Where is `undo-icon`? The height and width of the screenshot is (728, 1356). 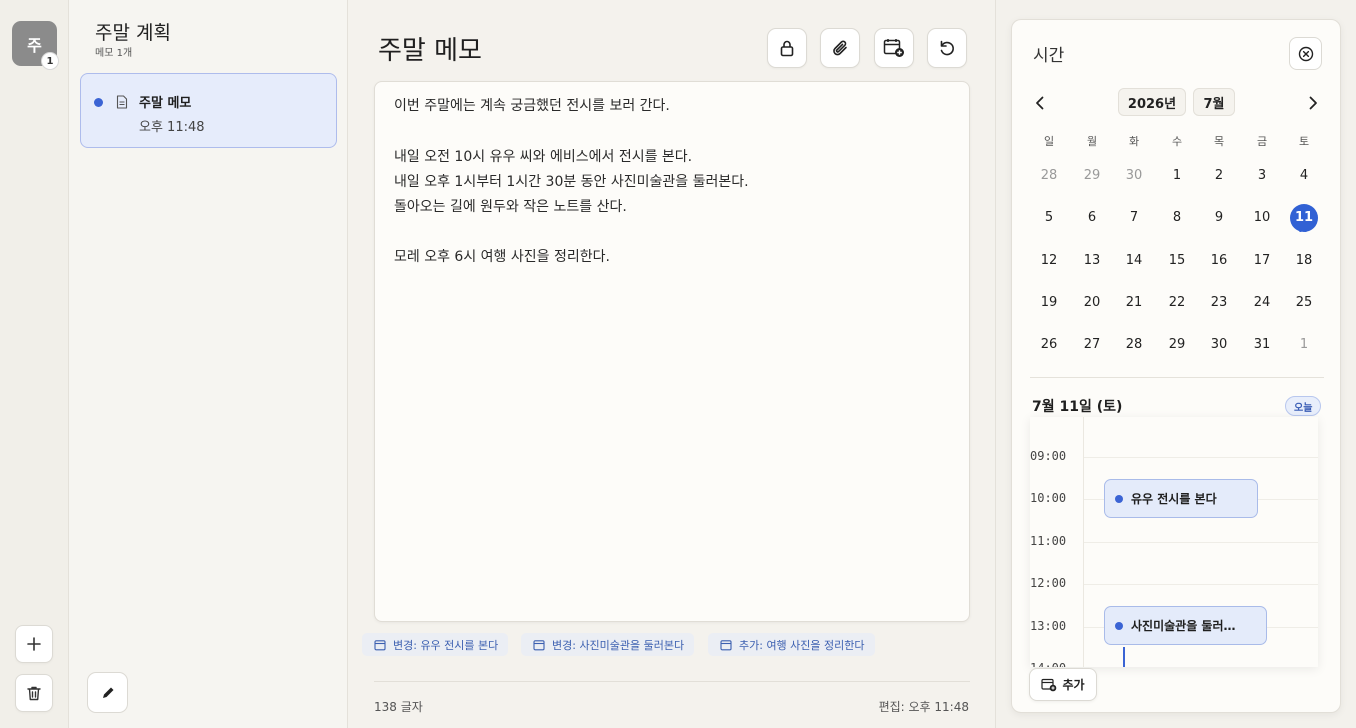 undo-icon is located at coordinates (947, 48).